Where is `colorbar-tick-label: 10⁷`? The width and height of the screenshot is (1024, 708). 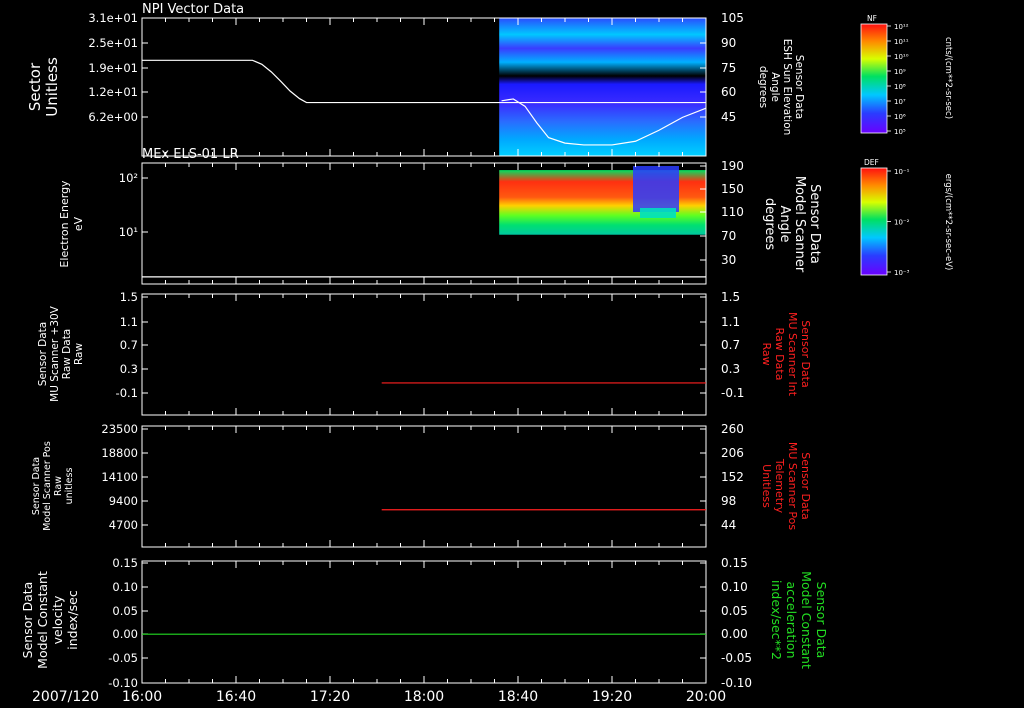
colorbar-tick-label: 10⁷ is located at coordinates (900, 102).